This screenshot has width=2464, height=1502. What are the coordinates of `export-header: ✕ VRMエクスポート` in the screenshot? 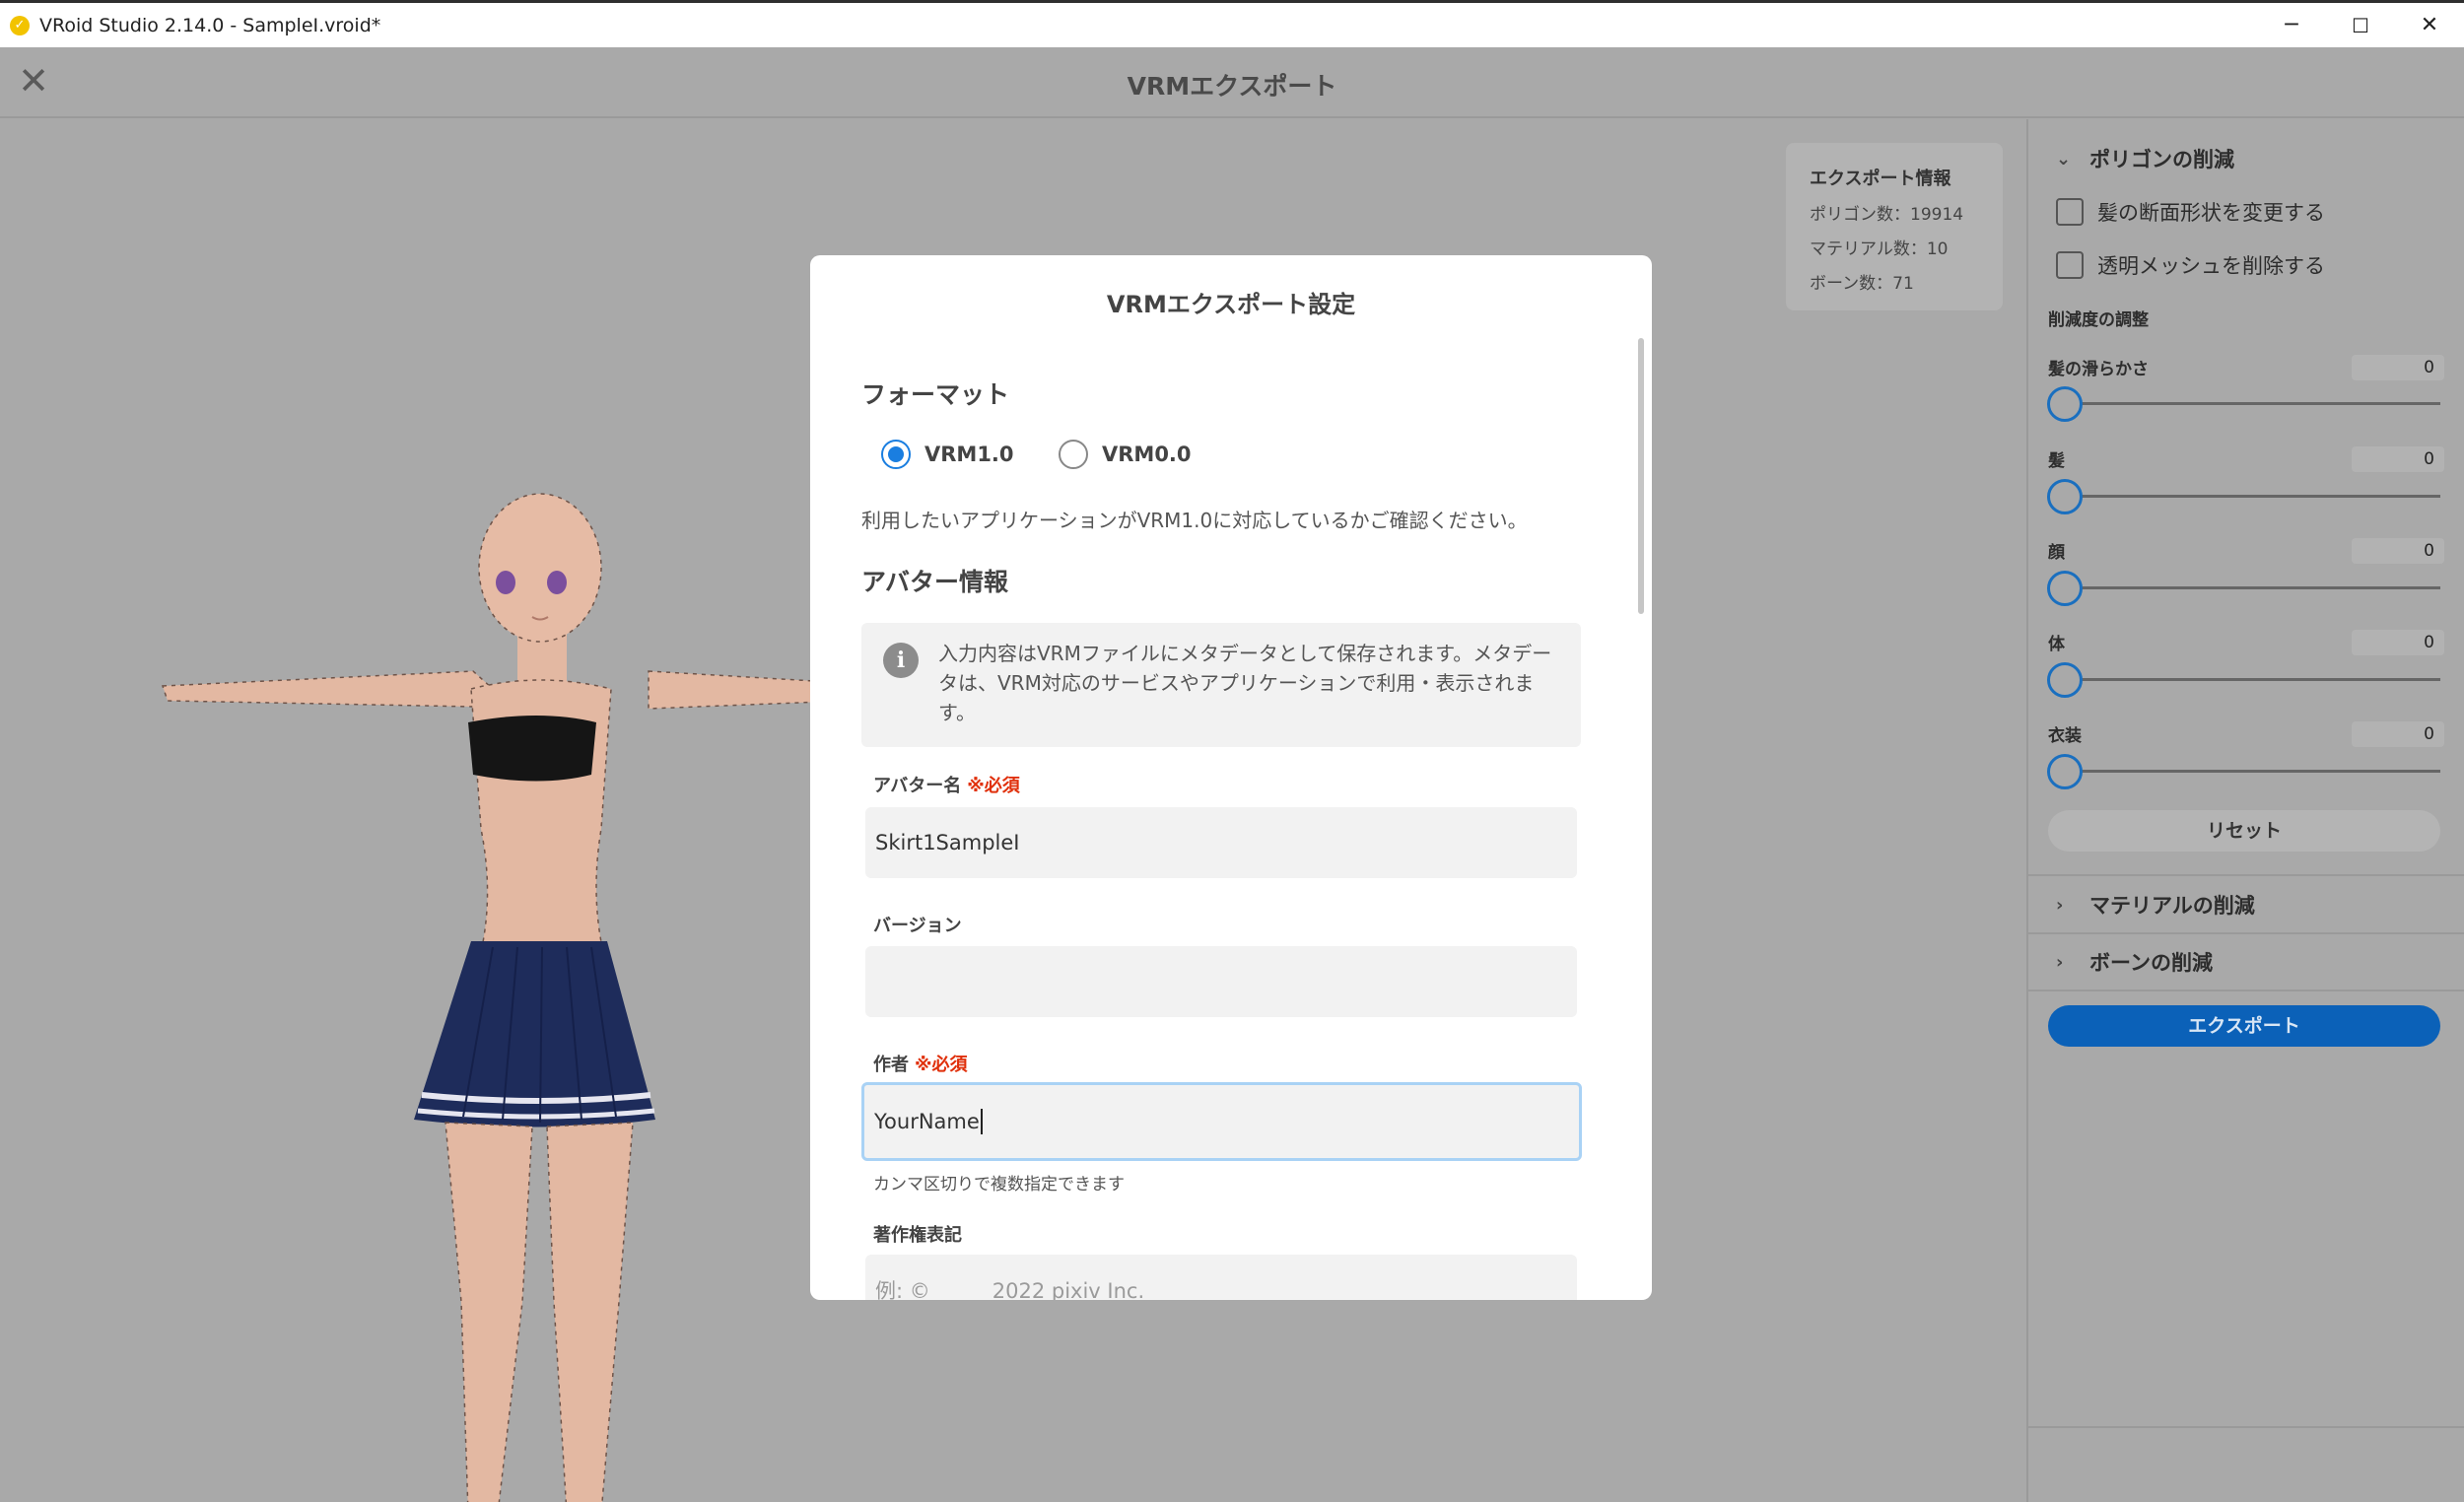 It's located at (1232, 82).